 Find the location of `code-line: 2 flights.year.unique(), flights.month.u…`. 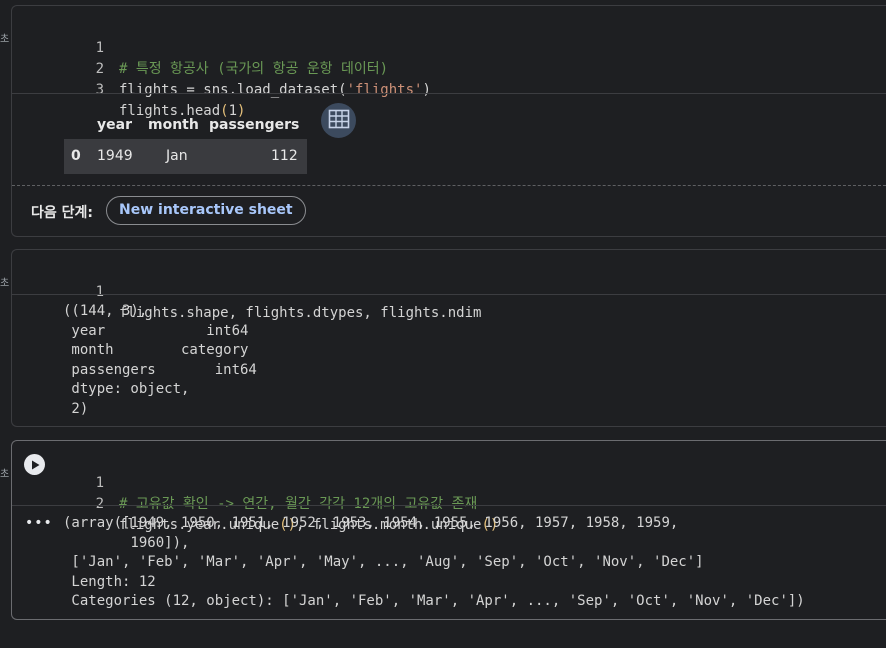

code-line: 2 flights.year.unique(), flights.month.u… is located at coordinates (449, 503).